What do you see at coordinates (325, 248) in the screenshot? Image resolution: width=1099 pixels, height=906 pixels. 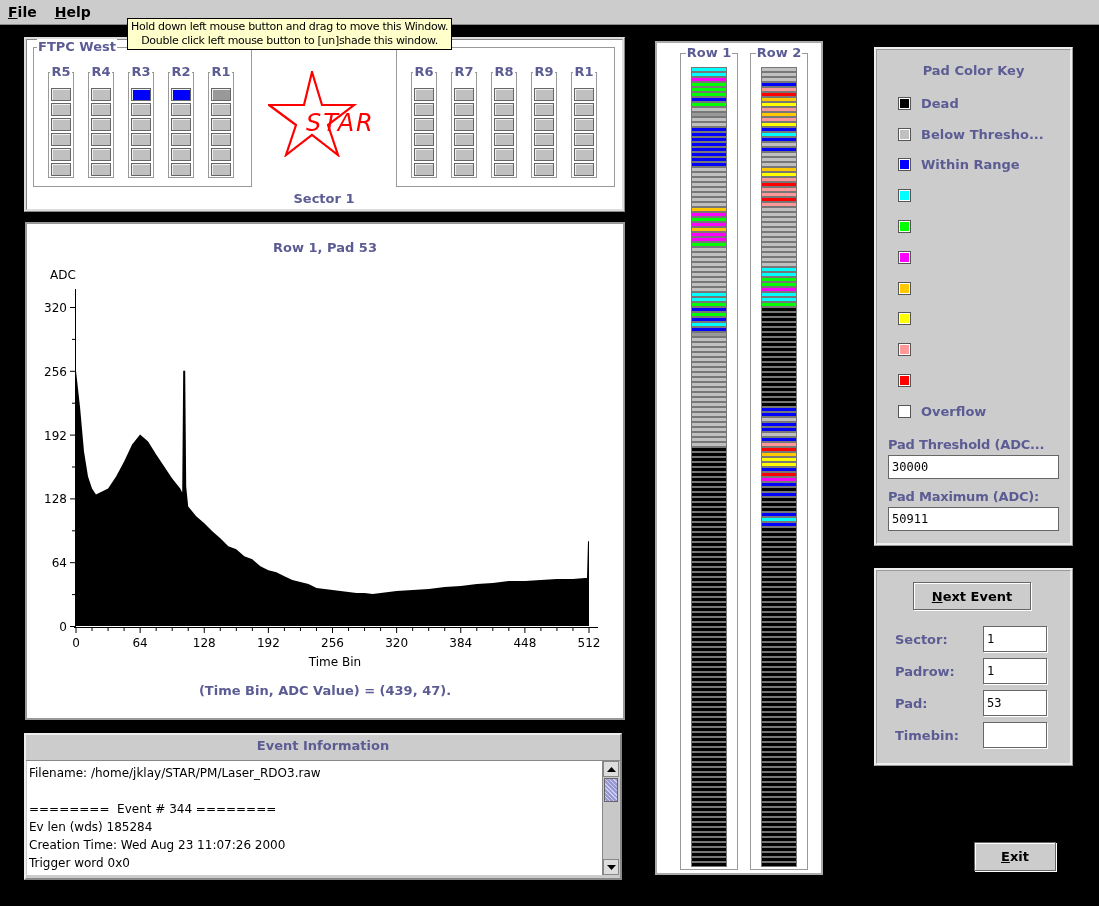 I see `chart-title: Row 1, Pad 53` at bounding box center [325, 248].